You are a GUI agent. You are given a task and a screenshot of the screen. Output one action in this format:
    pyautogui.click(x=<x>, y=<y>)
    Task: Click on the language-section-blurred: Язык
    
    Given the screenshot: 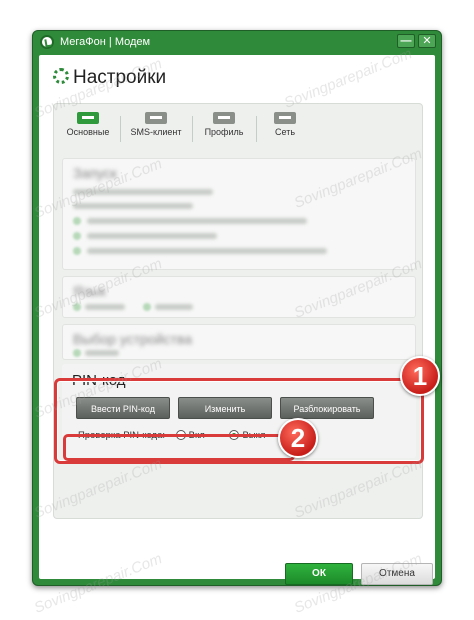 What is the action you would take?
    pyautogui.click(x=239, y=297)
    